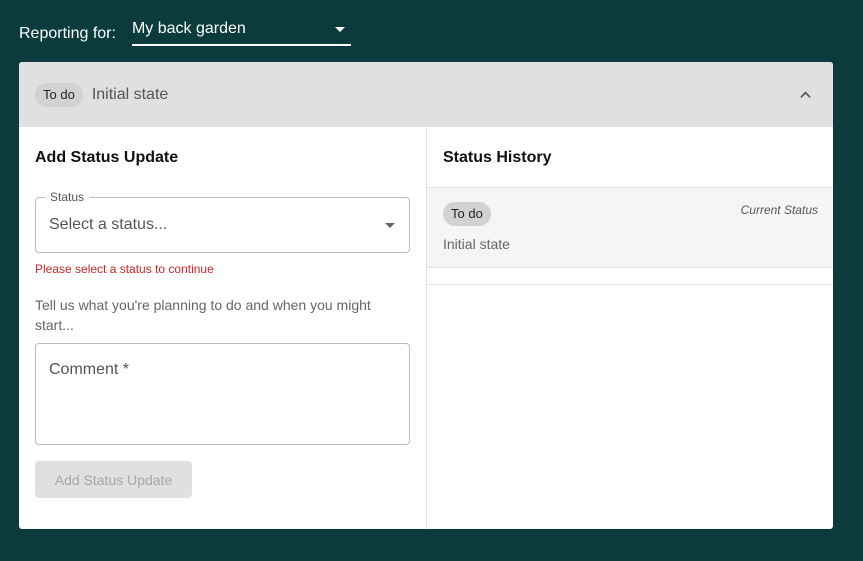 Image resolution: width=863 pixels, height=561 pixels. I want to click on add-status-update-button: Add Status Update, so click(113, 479).